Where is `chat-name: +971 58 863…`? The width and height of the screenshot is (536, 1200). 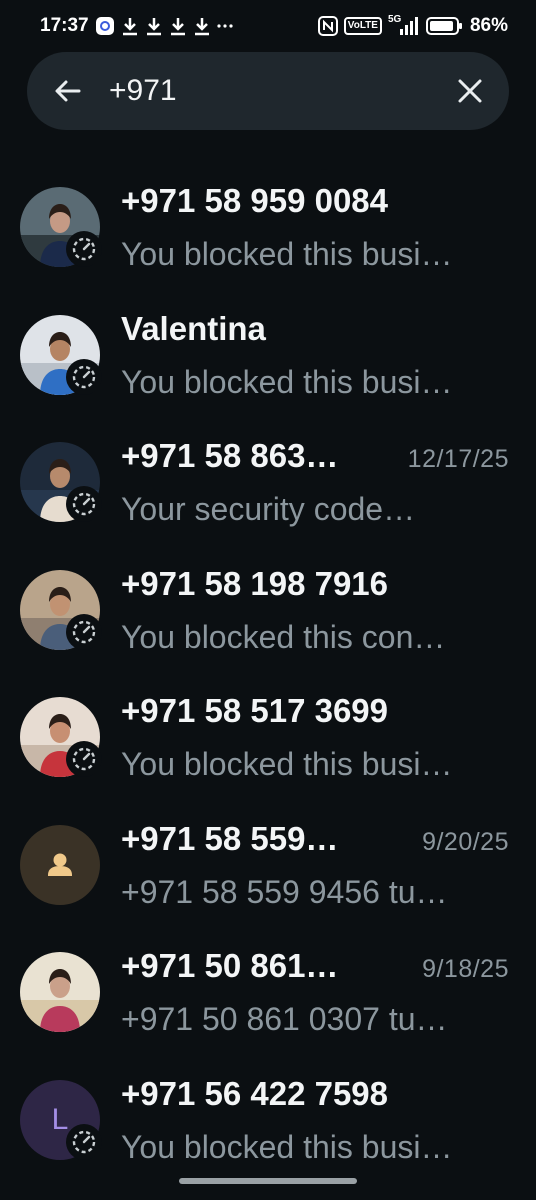
chat-name: +971 58 863… is located at coordinates (230, 455).